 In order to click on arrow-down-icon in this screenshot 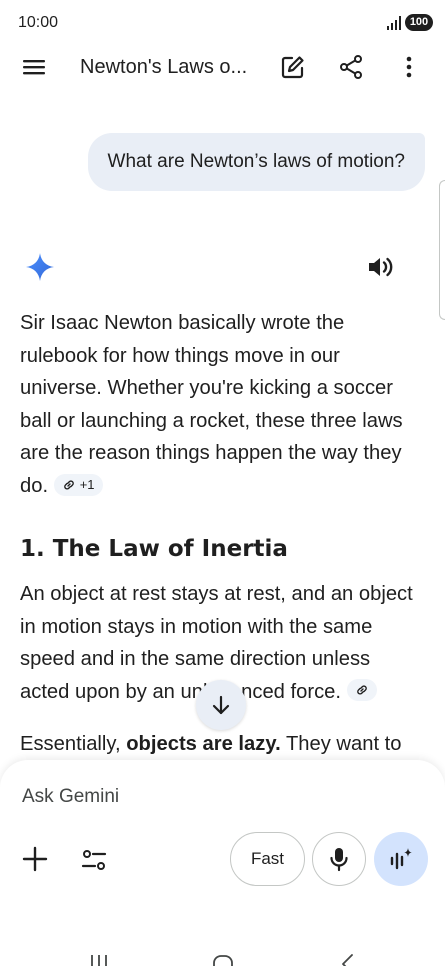, I will do `click(221, 705)`.